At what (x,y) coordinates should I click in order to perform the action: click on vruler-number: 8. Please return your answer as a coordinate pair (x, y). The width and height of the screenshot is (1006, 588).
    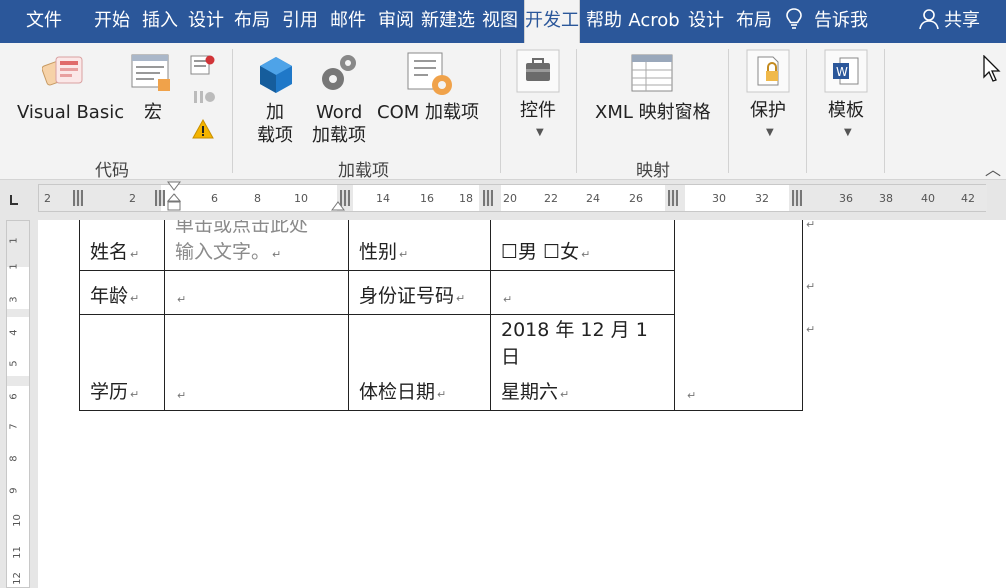
    Looking at the image, I should click on (14, 458).